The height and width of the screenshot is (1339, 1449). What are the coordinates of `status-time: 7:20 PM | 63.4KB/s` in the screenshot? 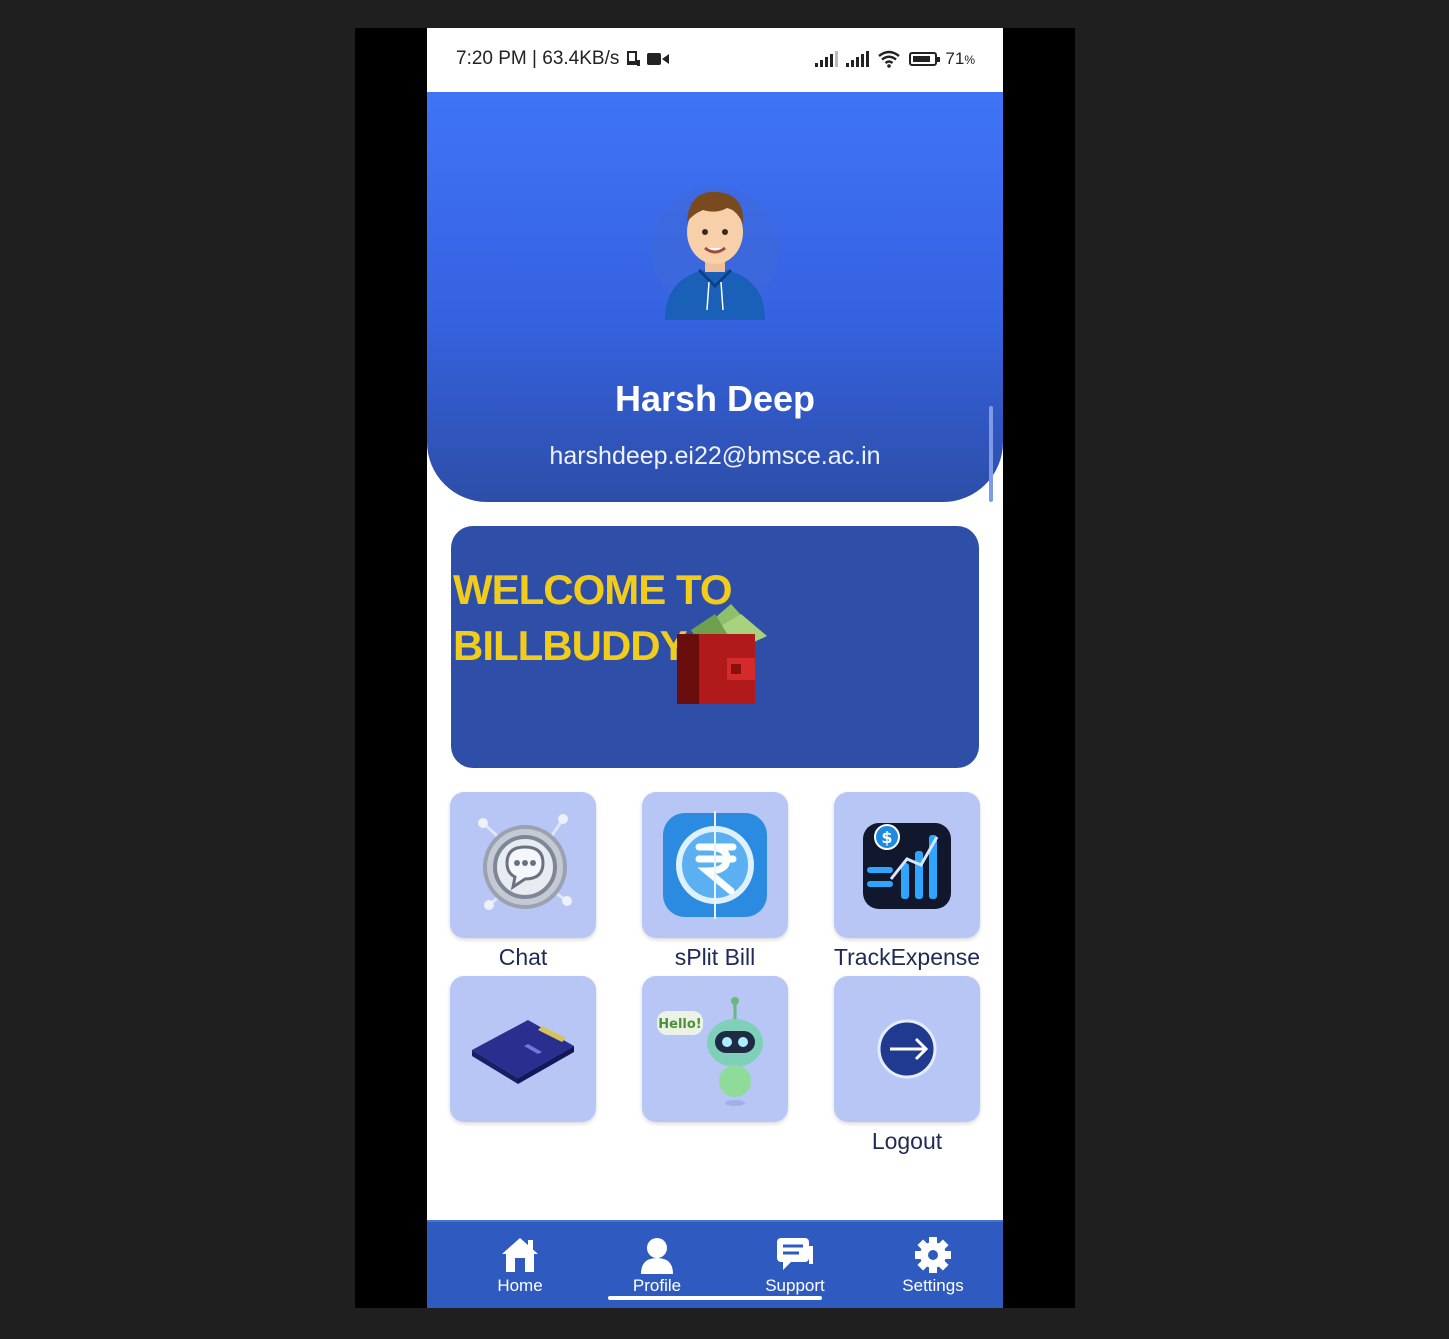 It's located at (538, 58).